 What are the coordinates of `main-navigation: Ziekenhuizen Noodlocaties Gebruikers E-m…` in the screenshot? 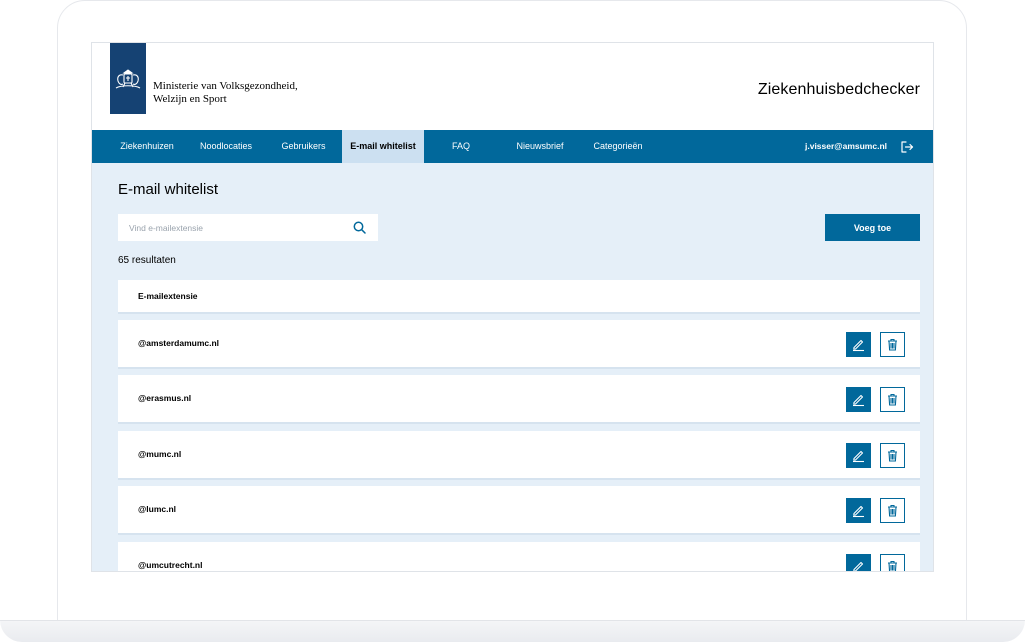 It's located at (512, 146).